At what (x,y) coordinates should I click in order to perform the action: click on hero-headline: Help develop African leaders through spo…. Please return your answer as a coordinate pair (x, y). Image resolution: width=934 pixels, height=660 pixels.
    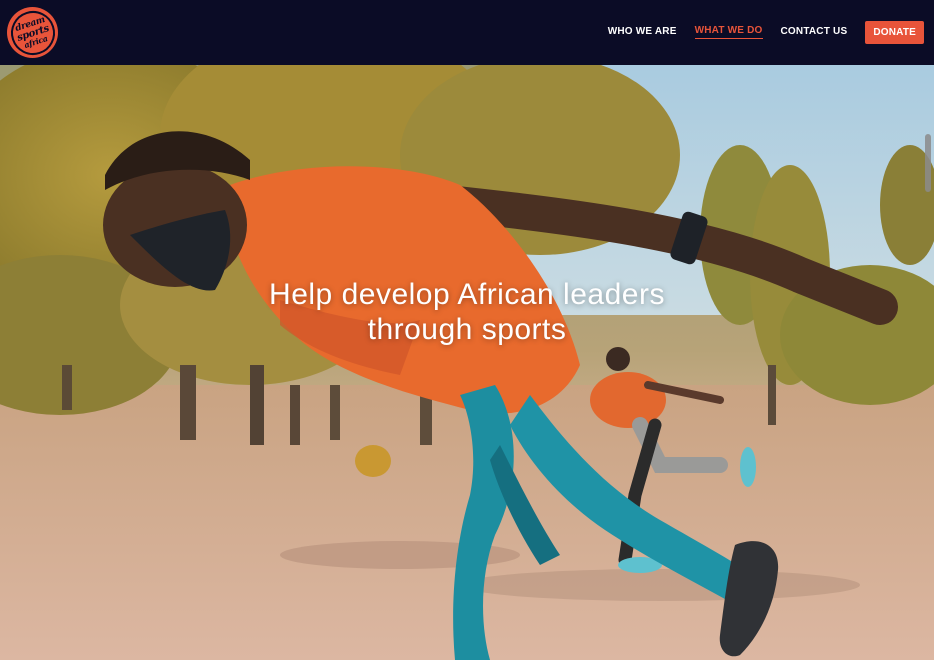
    Looking at the image, I should click on (467, 312).